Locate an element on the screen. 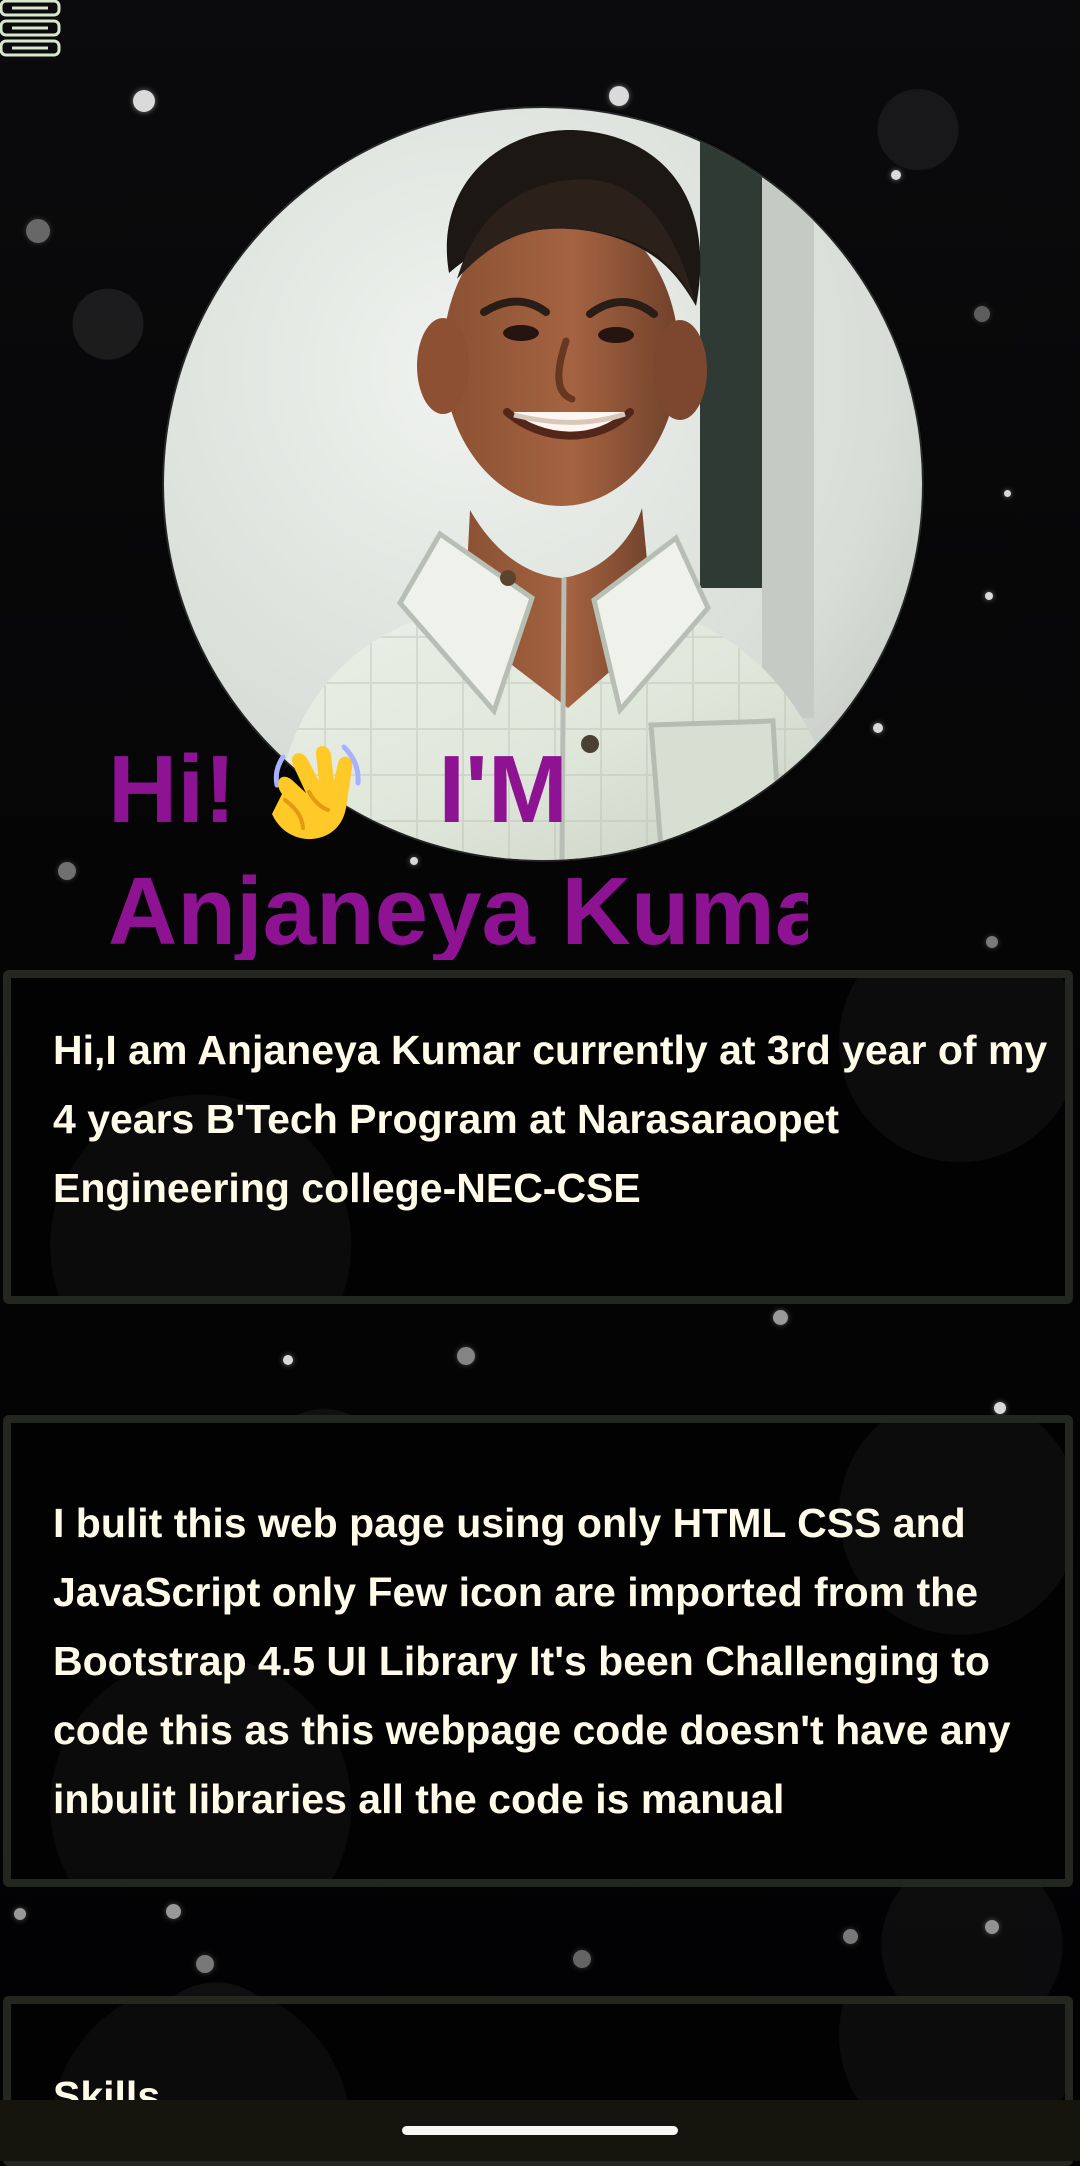 Image resolution: width=1080 pixels, height=2166 pixels. home-indicator is located at coordinates (540, 2130).